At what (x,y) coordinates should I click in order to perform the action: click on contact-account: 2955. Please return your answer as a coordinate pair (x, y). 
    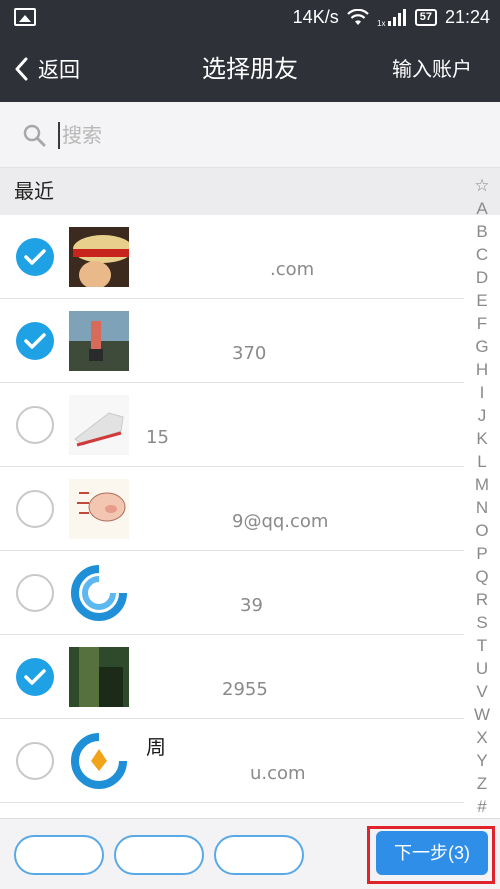
    Looking at the image, I should click on (245, 689).